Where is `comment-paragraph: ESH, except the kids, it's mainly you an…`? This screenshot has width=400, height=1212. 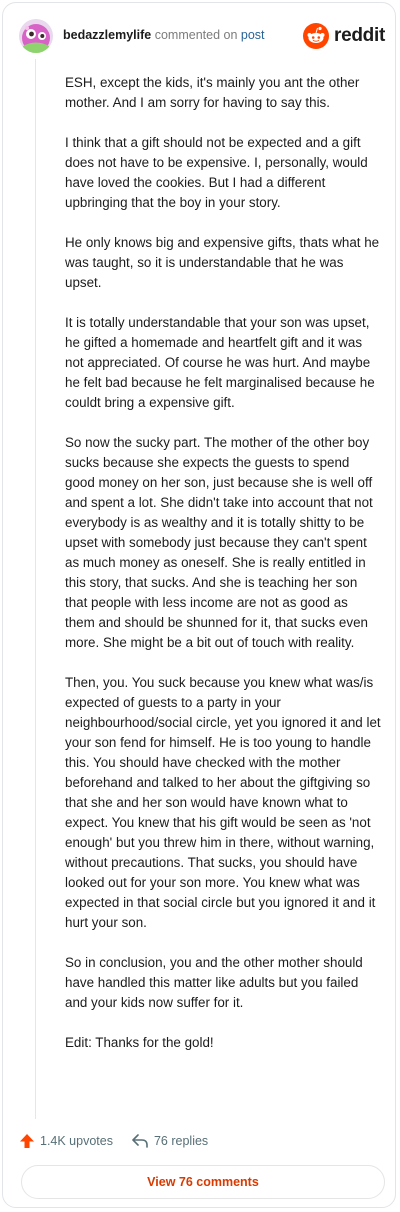
comment-paragraph: ESH, except the kids, it's mainly you an… is located at coordinates (212, 92).